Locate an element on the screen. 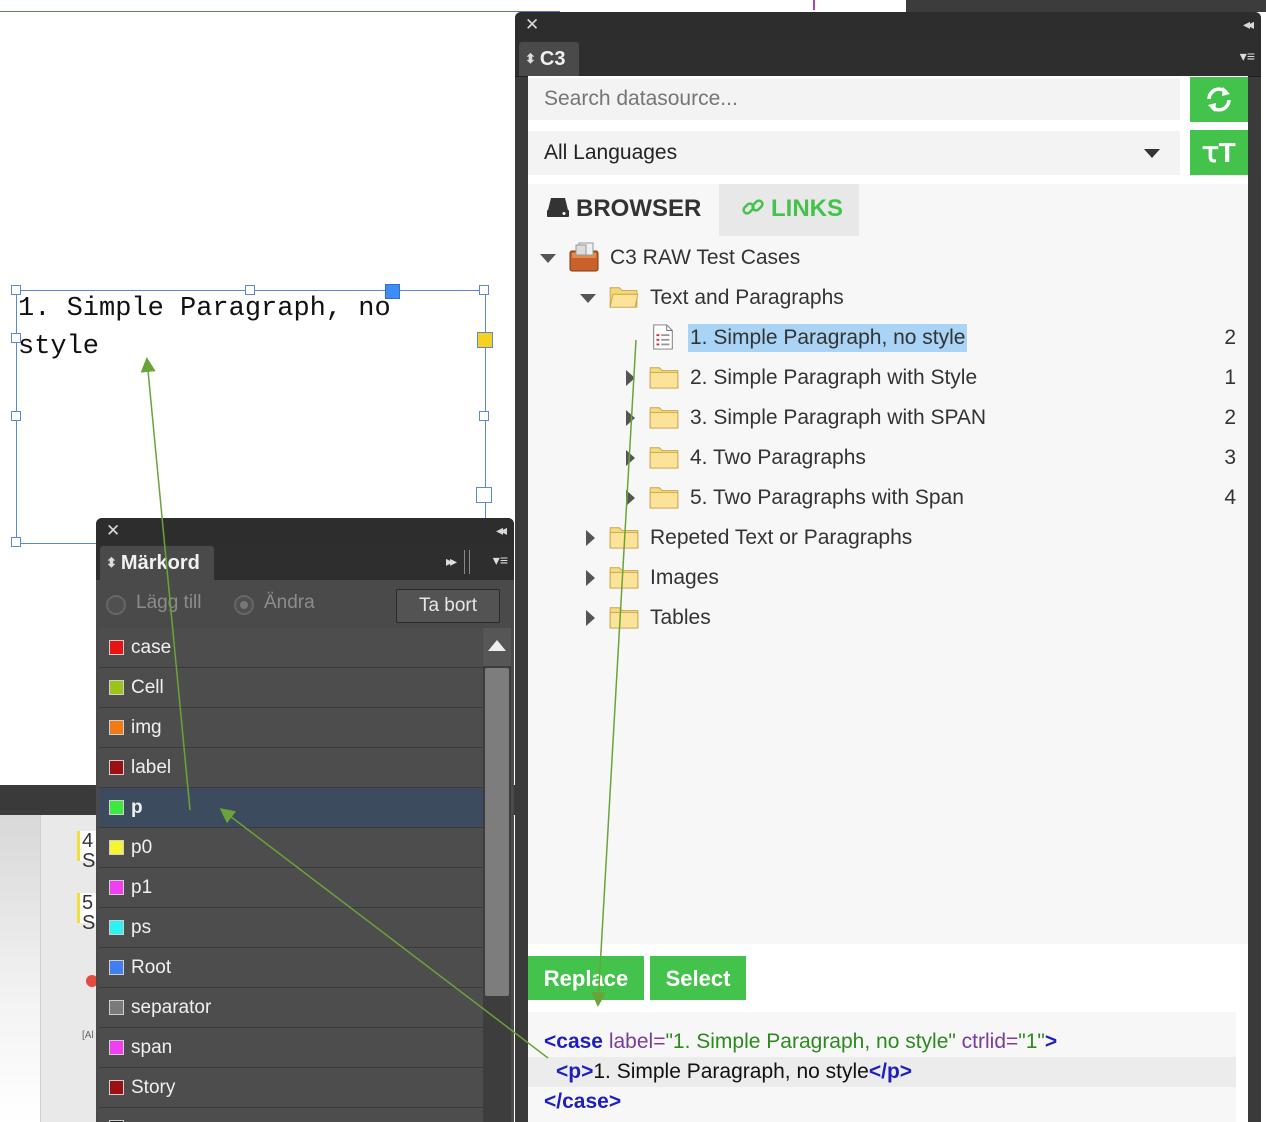 This screenshot has width=1266, height=1122. tree-item-tables: Tables is located at coordinates (888, 618).